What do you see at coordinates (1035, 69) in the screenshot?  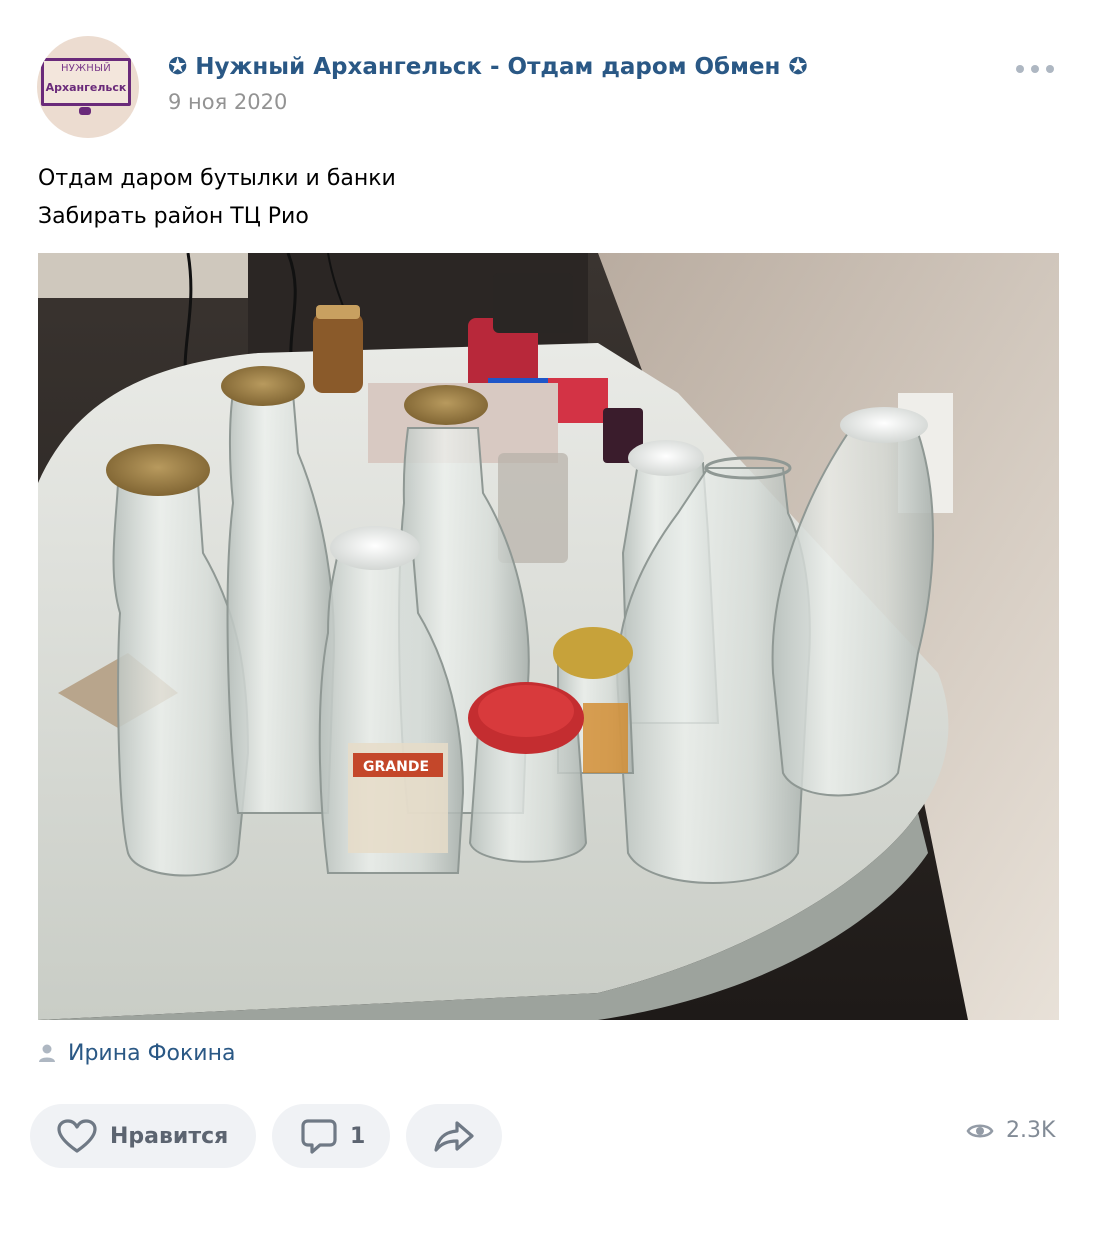 I see `more-icon` at bounding box center [1035, 69].